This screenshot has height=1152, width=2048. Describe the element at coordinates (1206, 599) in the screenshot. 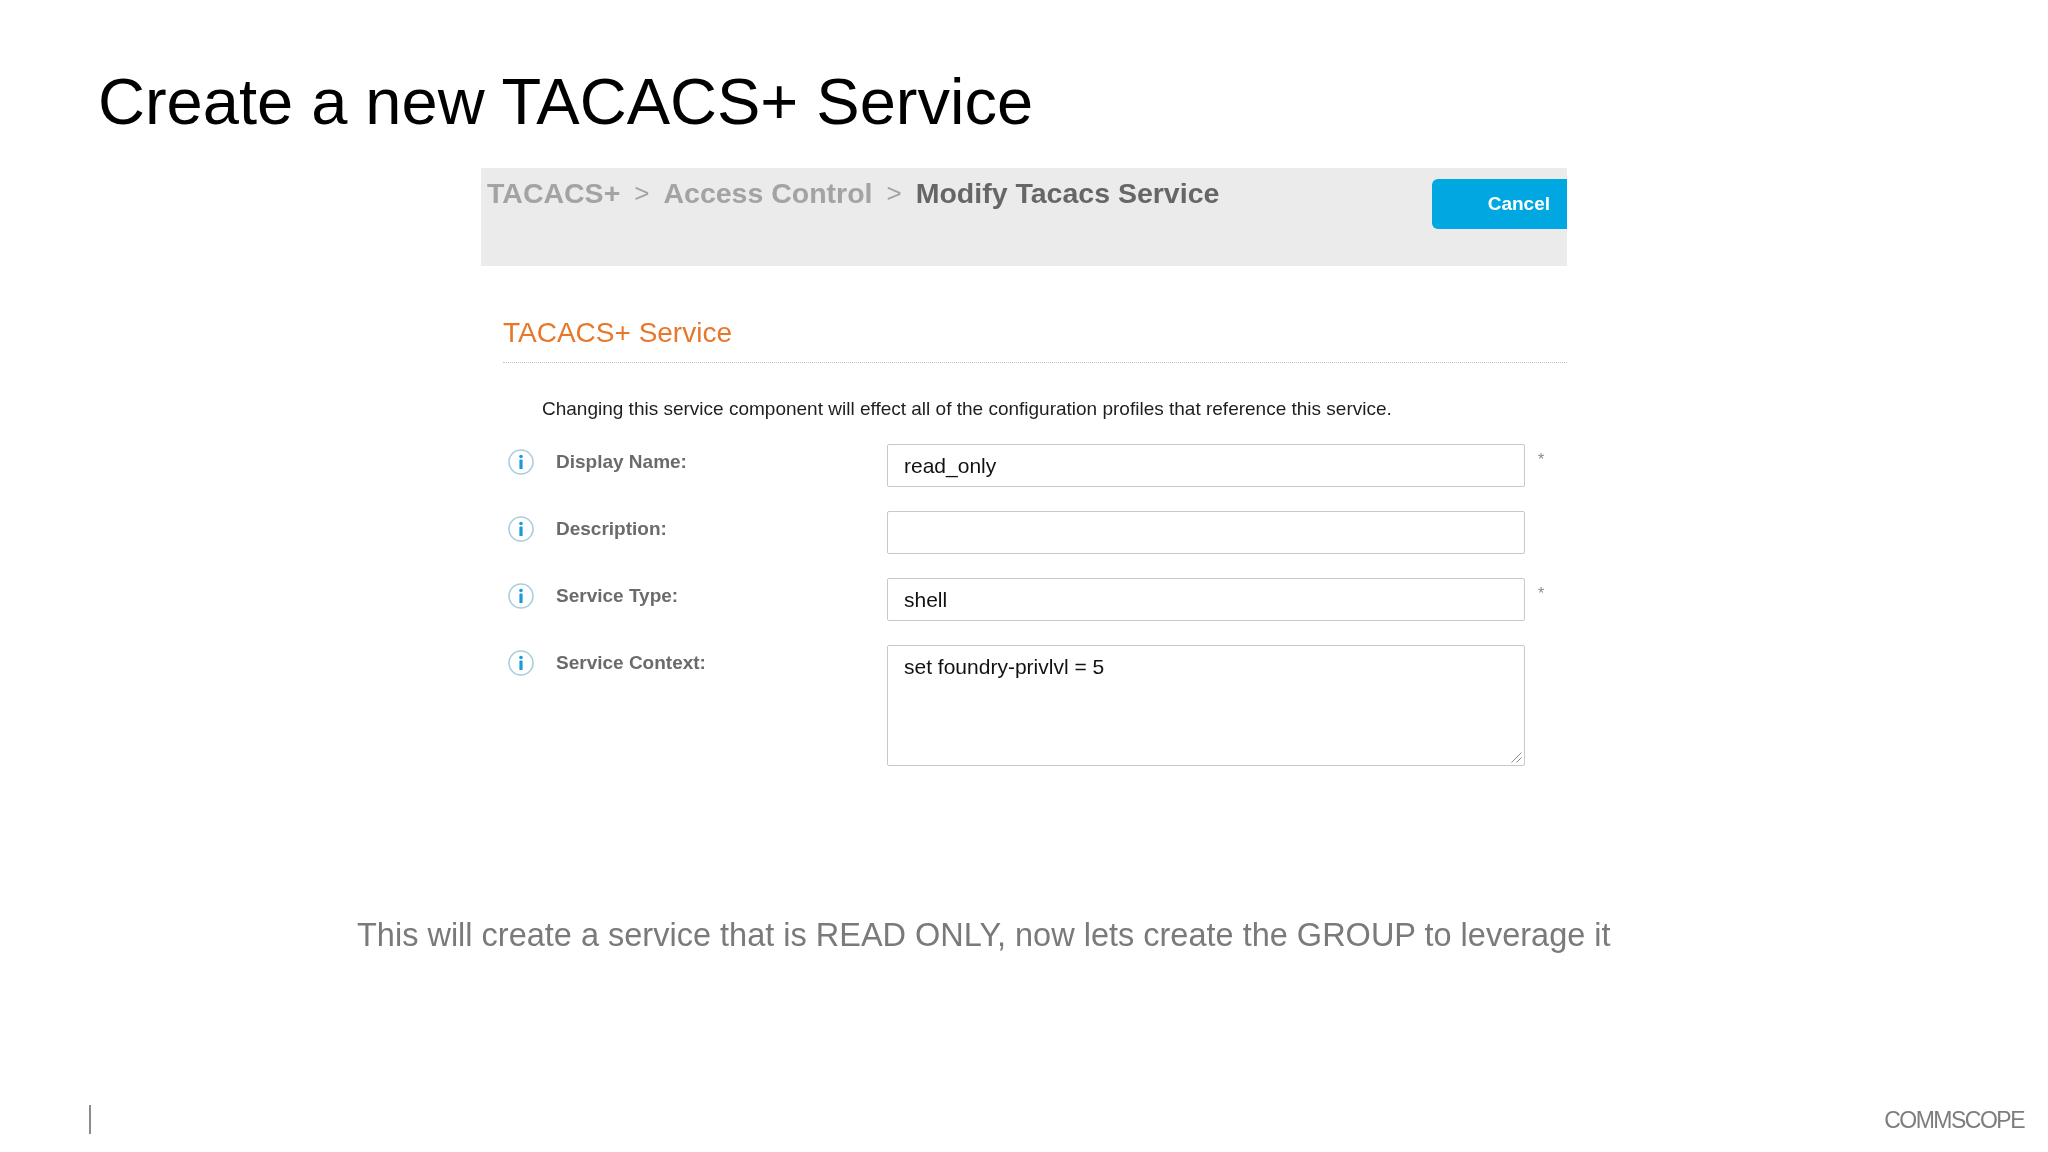

I see `text-field: shell` at that location.